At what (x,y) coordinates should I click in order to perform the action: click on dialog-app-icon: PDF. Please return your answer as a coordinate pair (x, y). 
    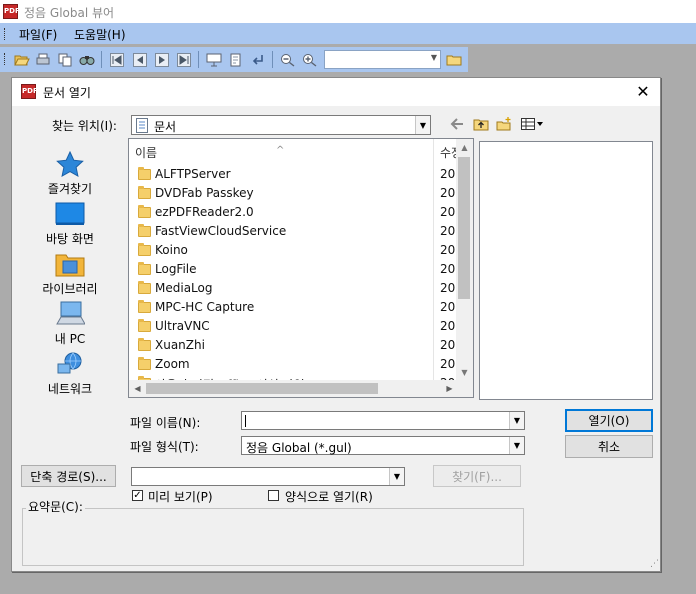
    Looking at the image, I should click on (29, 91).